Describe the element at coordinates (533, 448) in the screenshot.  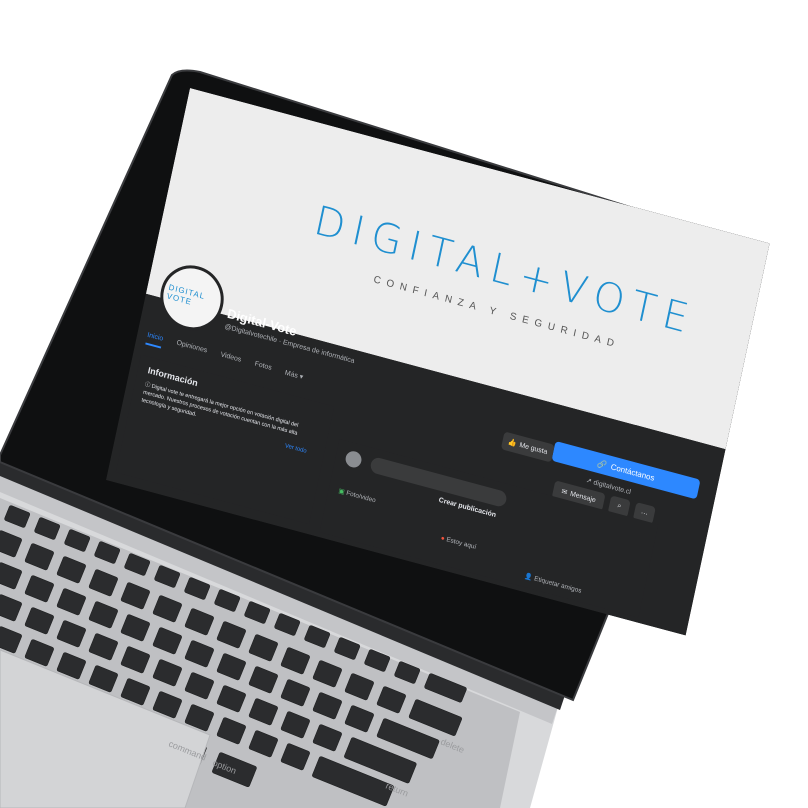
I see `like-label: Me gusta` at that location.